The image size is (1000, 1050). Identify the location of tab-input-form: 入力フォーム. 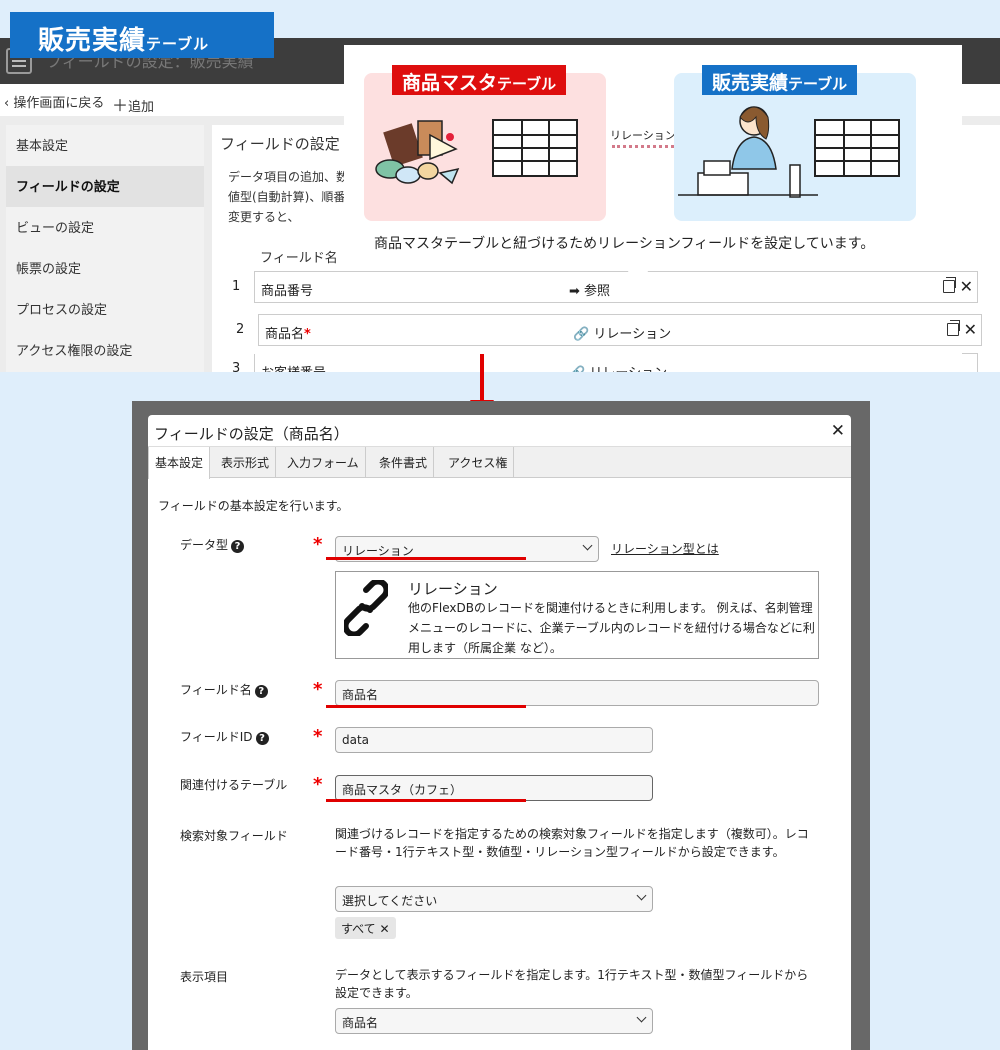
(323, 462).